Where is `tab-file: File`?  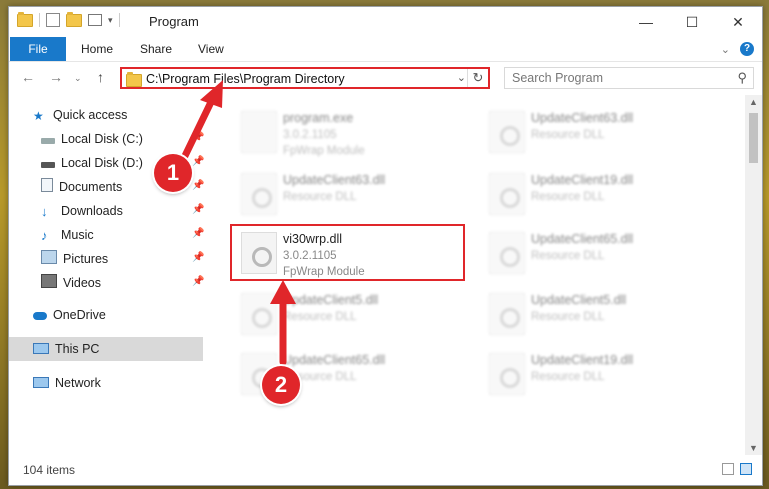 tab-file: File is located at coordinates (38, 49).